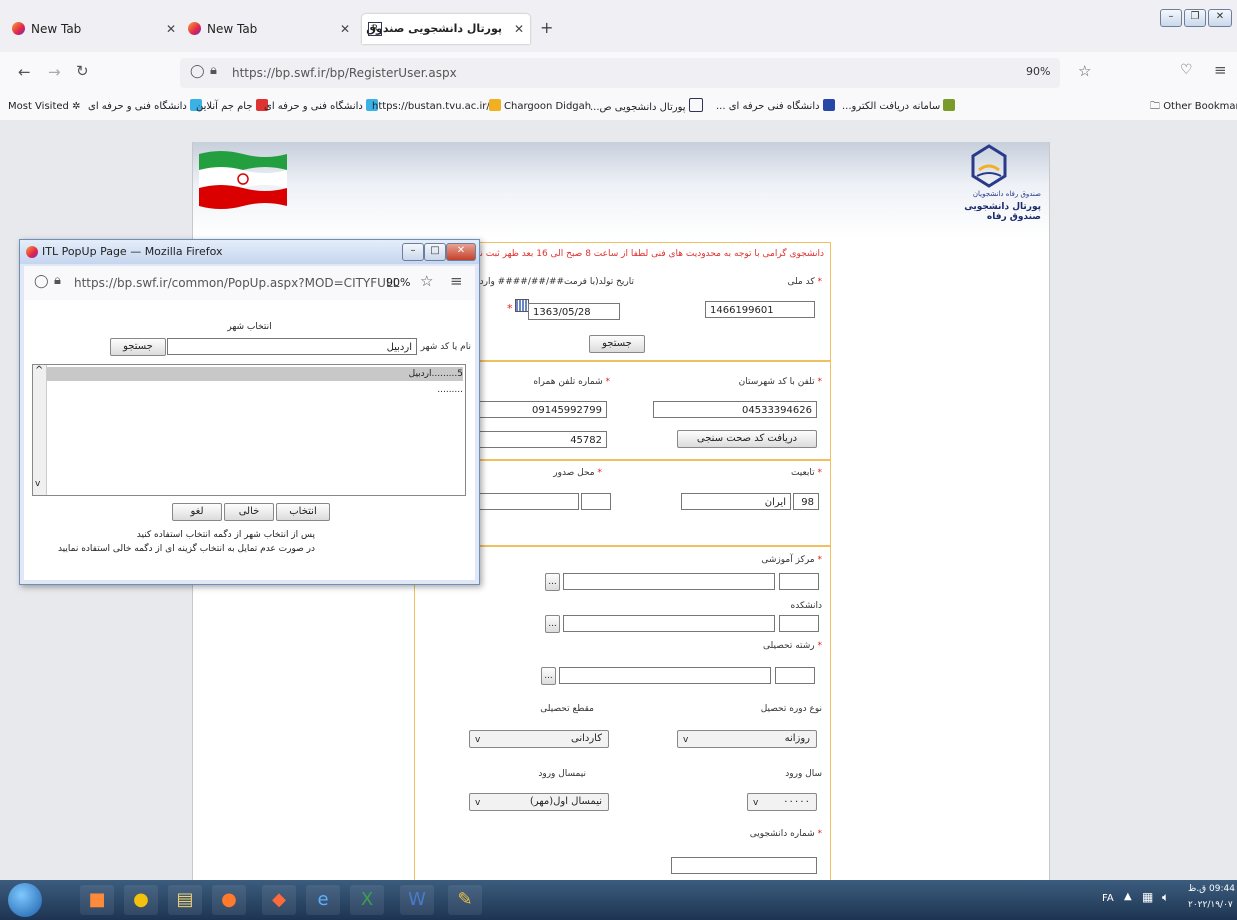 Image resolution: width=1237 pixels, height=920 pixels. What do you see at coordinates (417, 900) in the screenshot?
I see `word-icon: W` at bounding box center [417, 900].